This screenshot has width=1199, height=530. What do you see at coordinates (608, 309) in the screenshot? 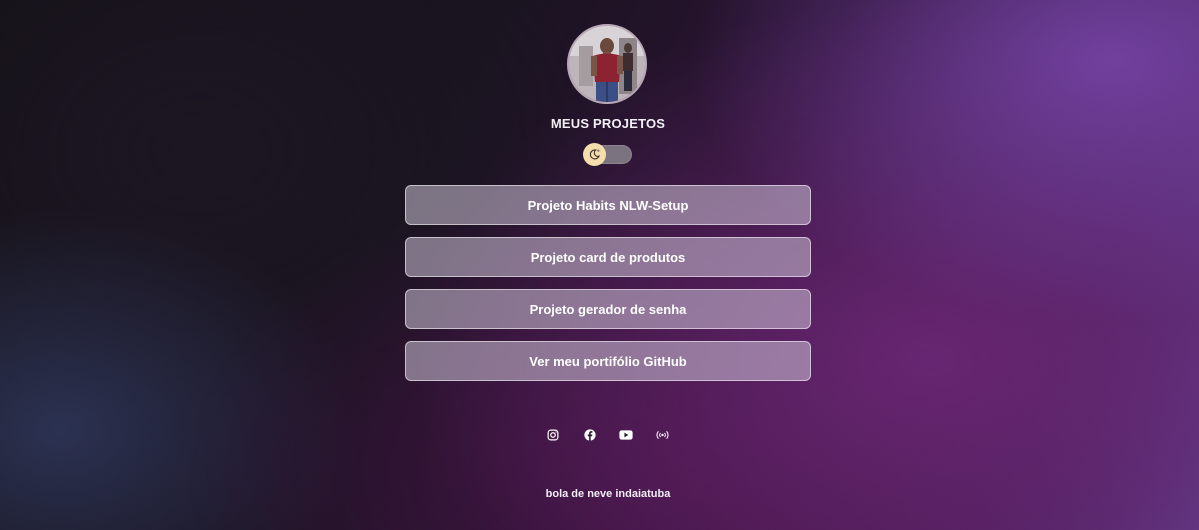
I see `link-gerador-de-senha: Projeto gerador de senha` at bounding box center [608, 309].